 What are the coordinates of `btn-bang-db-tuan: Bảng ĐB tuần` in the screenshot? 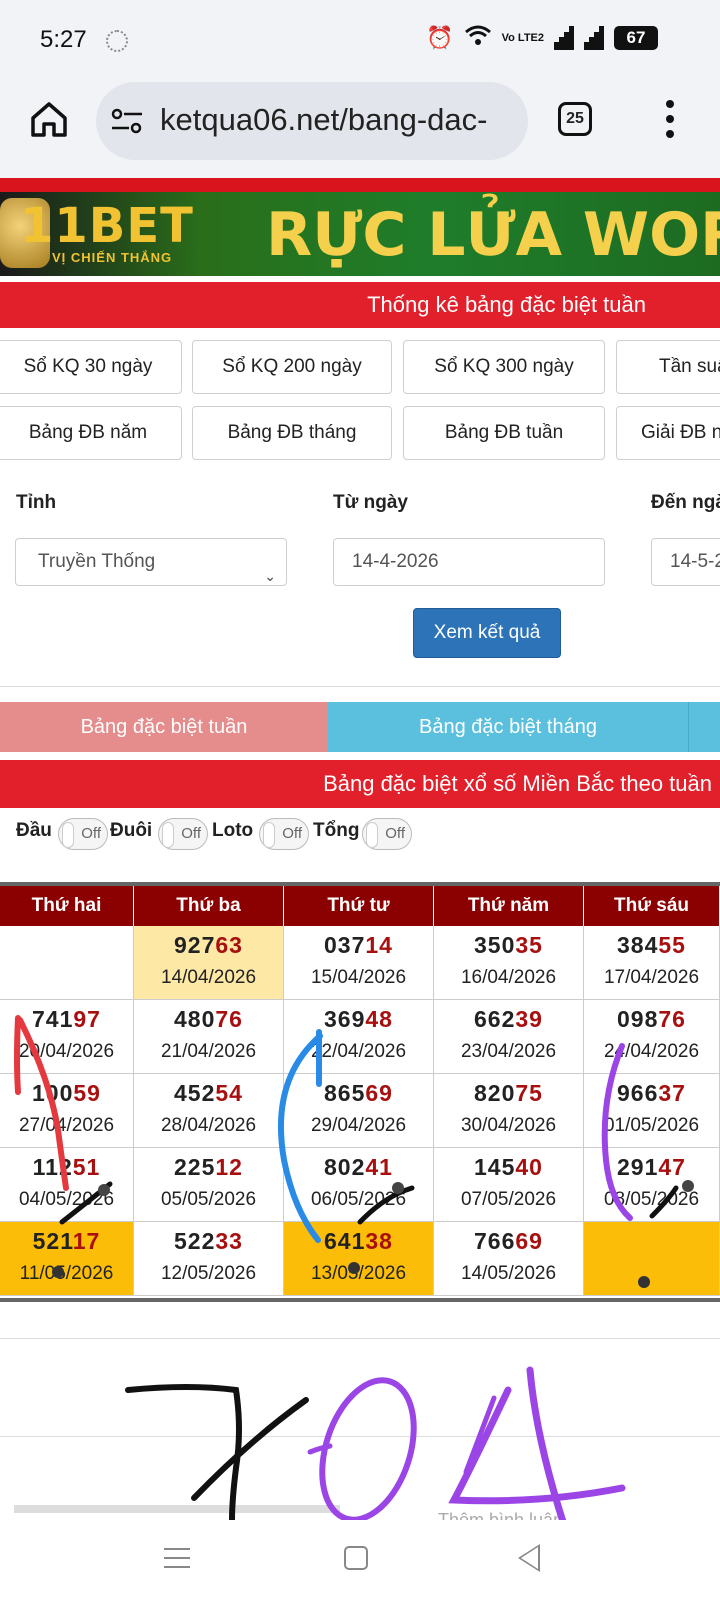 It's located at (504, 433).